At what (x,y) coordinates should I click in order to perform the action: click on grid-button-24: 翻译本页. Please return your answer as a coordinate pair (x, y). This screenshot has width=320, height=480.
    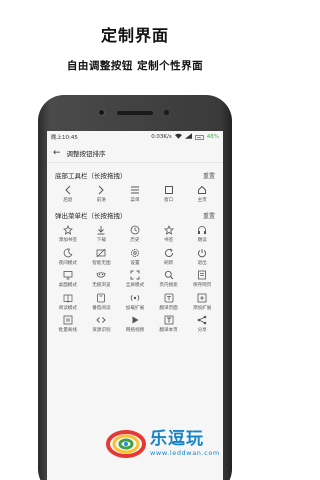
    Looking at the image, I should click on (169, 324).